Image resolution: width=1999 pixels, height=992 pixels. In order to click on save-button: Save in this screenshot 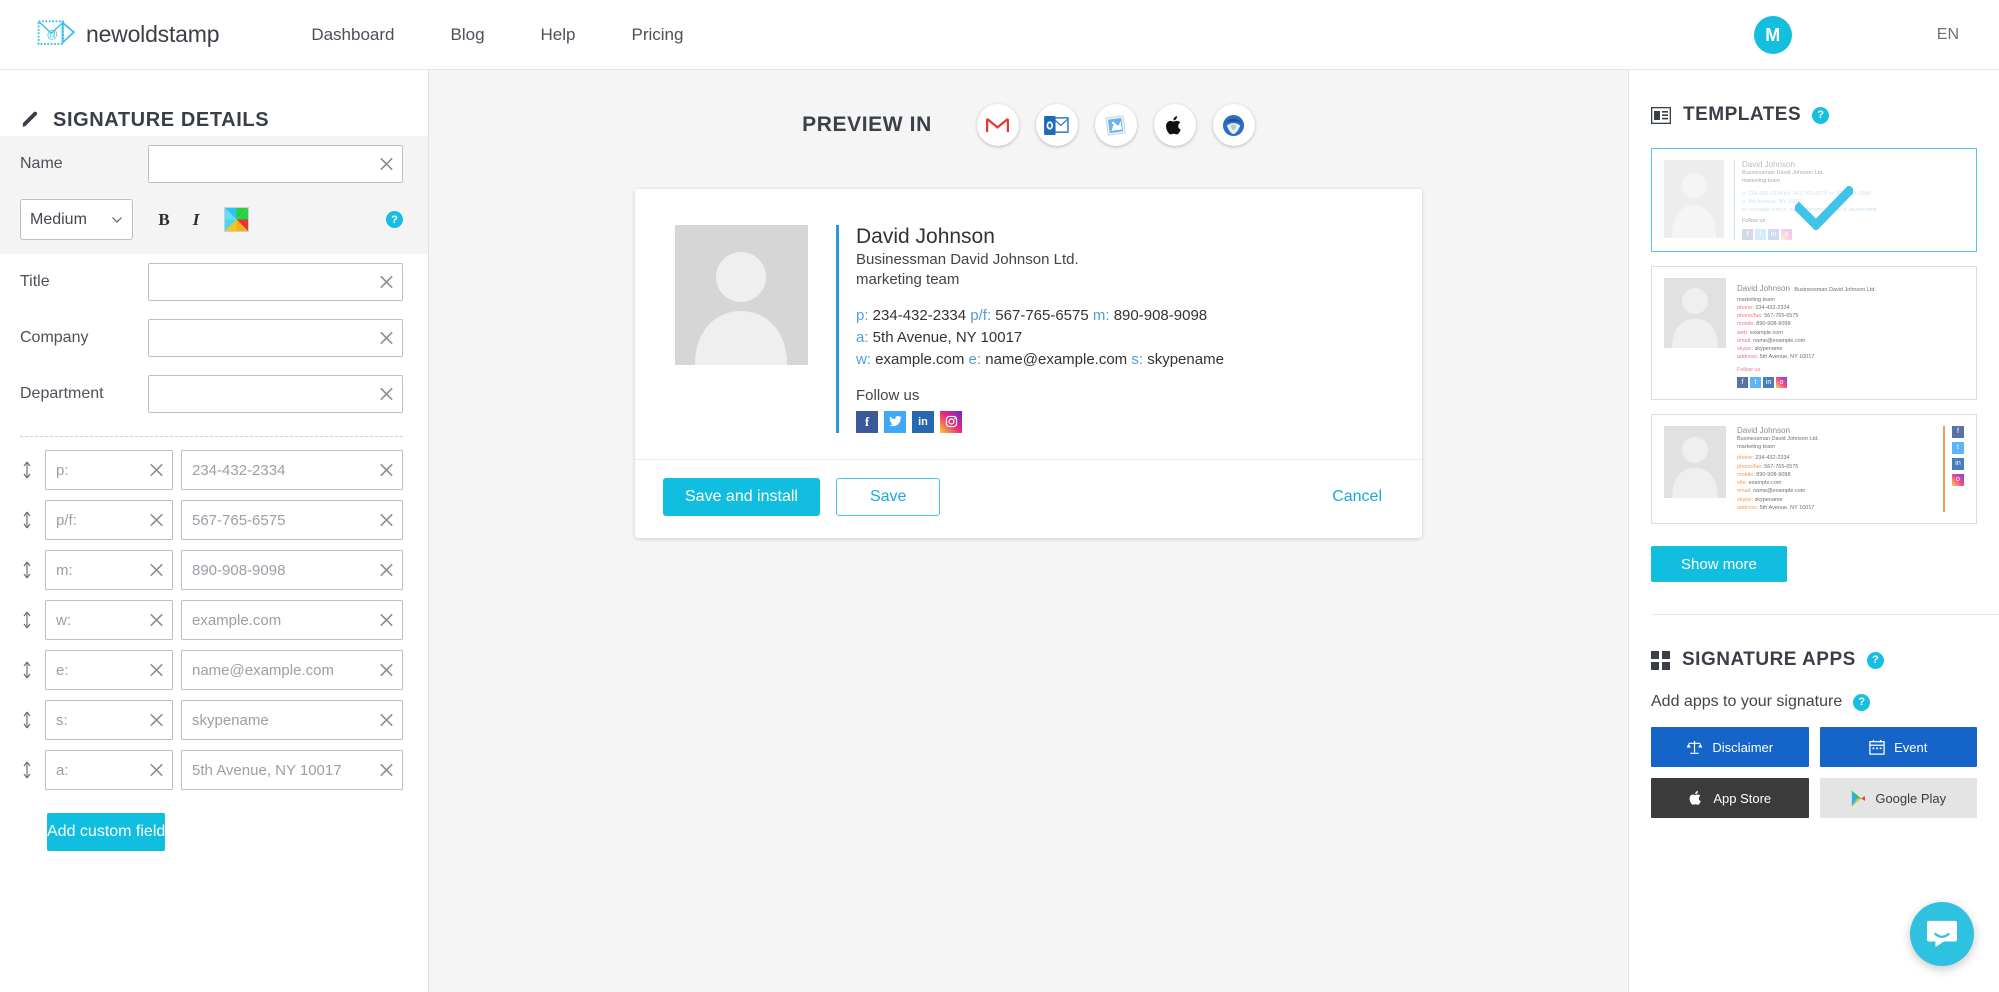, I will do `click(888, 496)`.